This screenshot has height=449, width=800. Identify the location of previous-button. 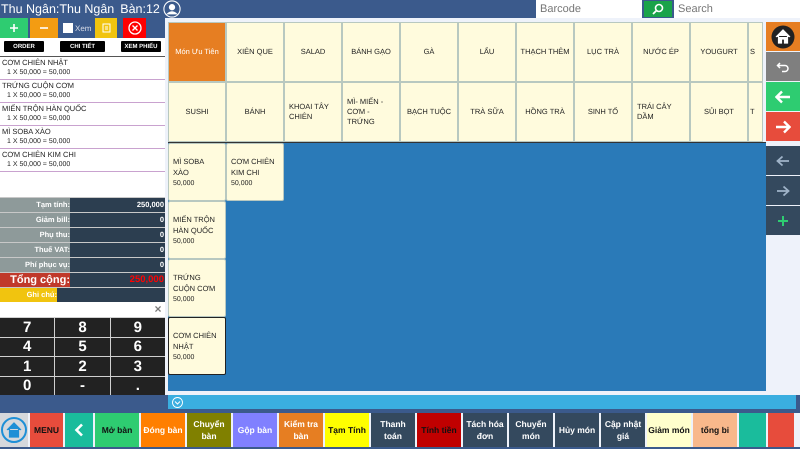
(783, 96).